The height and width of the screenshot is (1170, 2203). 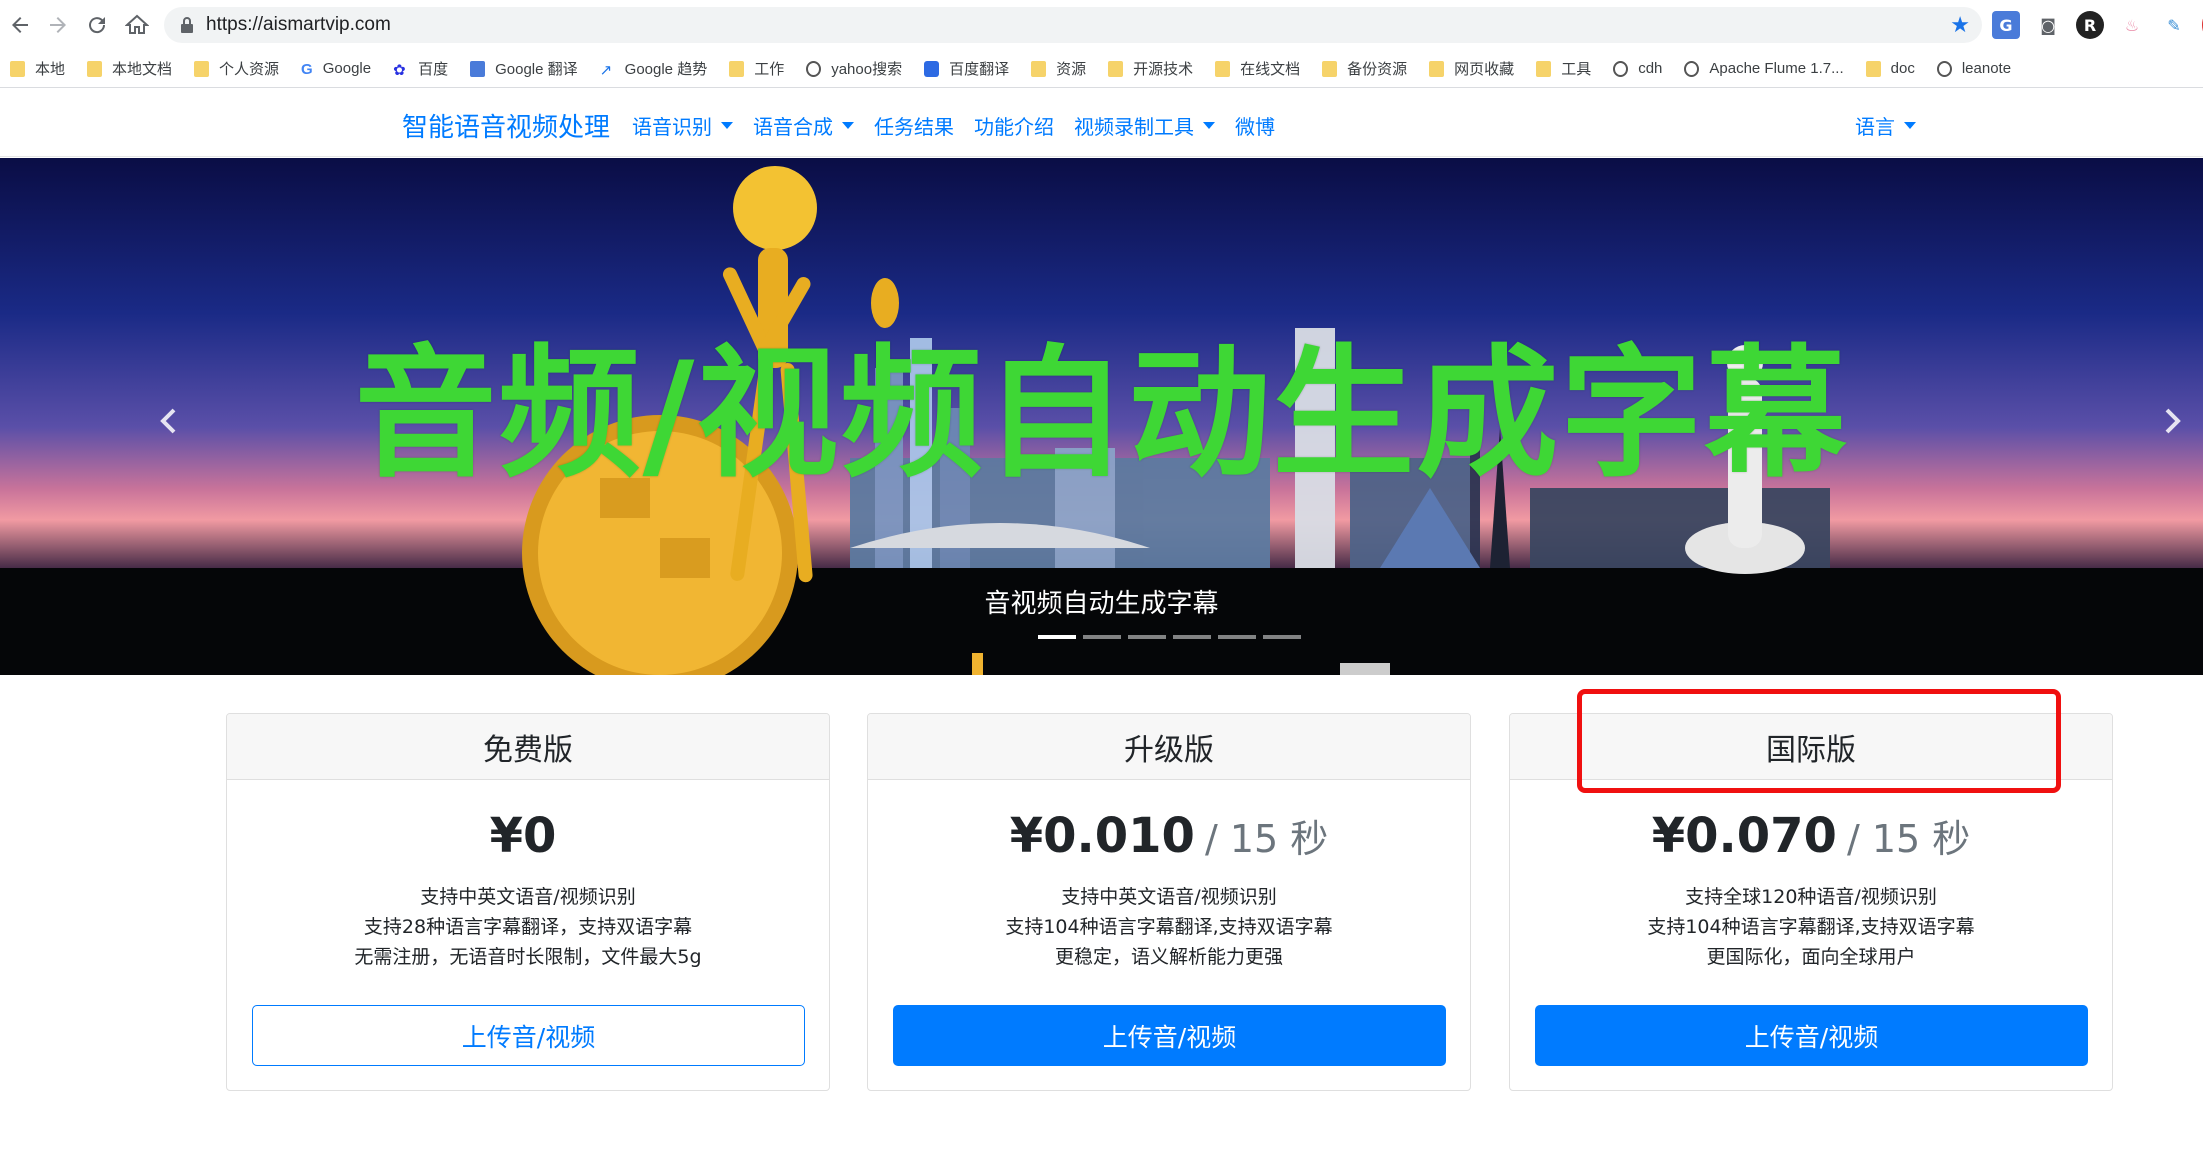 What do you see at coordinates (793, 127) in the screenshot?
I see `nav-item-label: 语音合成` at bounding box center [793, 127].